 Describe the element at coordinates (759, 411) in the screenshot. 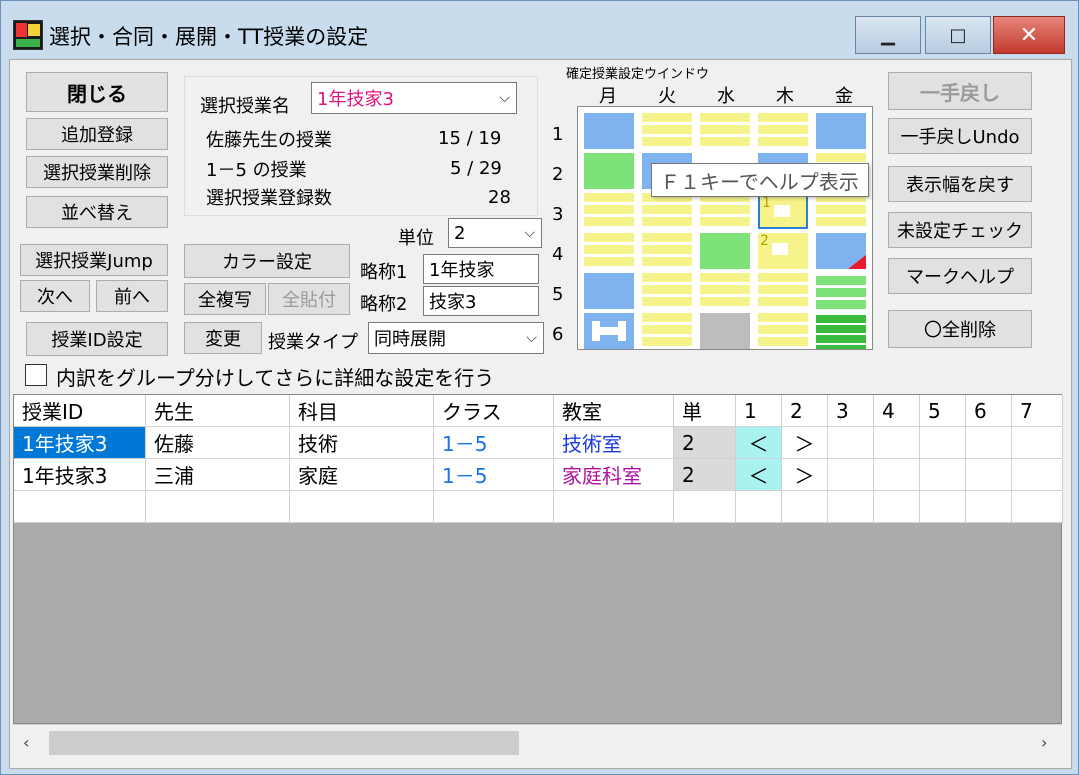

I see `grid-header-p1: 1` at that location.